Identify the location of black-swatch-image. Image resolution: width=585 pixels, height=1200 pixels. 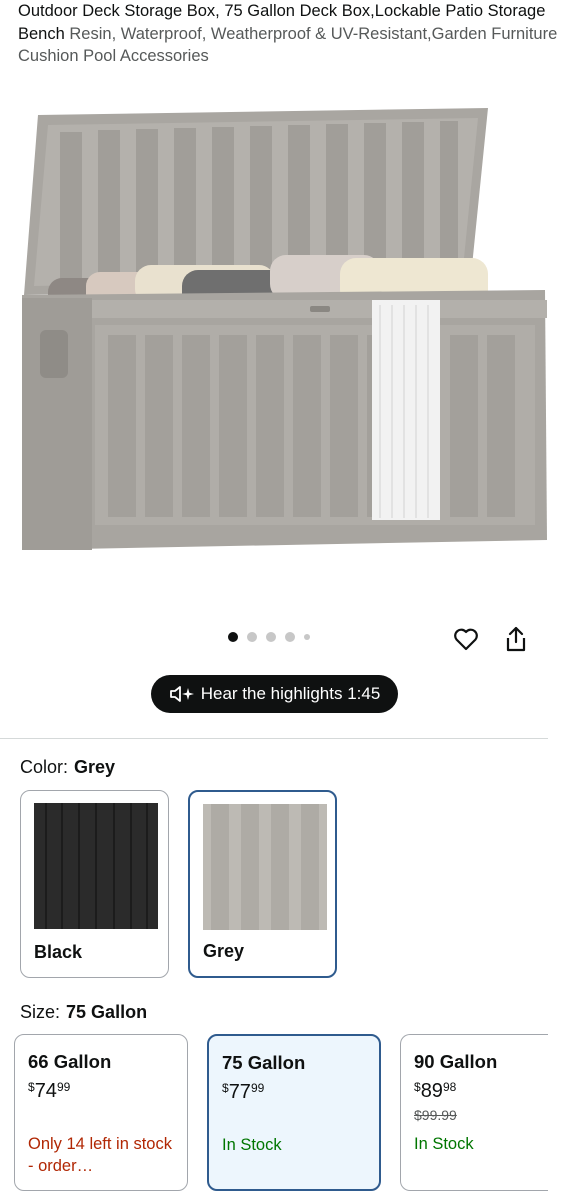
(96, 866).